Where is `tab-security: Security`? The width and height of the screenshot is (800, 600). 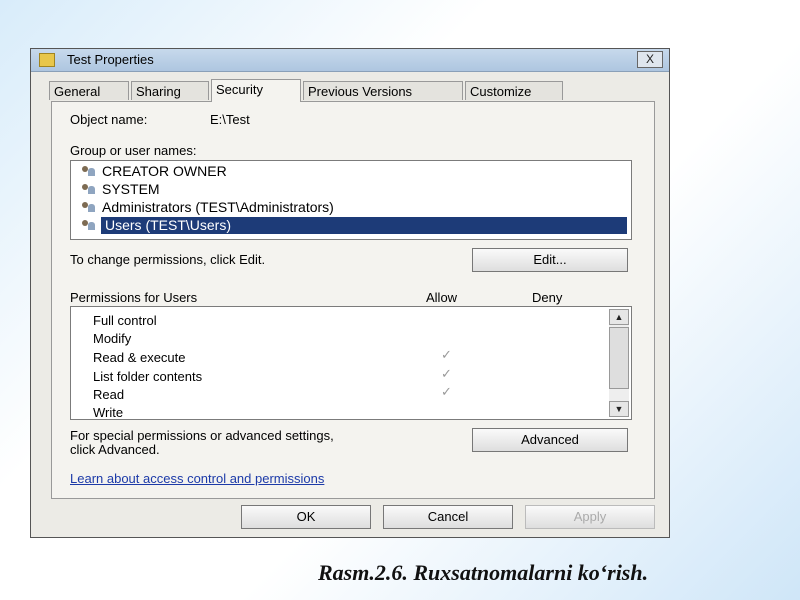
tab-security: Security is located at coordinates (256, 90).